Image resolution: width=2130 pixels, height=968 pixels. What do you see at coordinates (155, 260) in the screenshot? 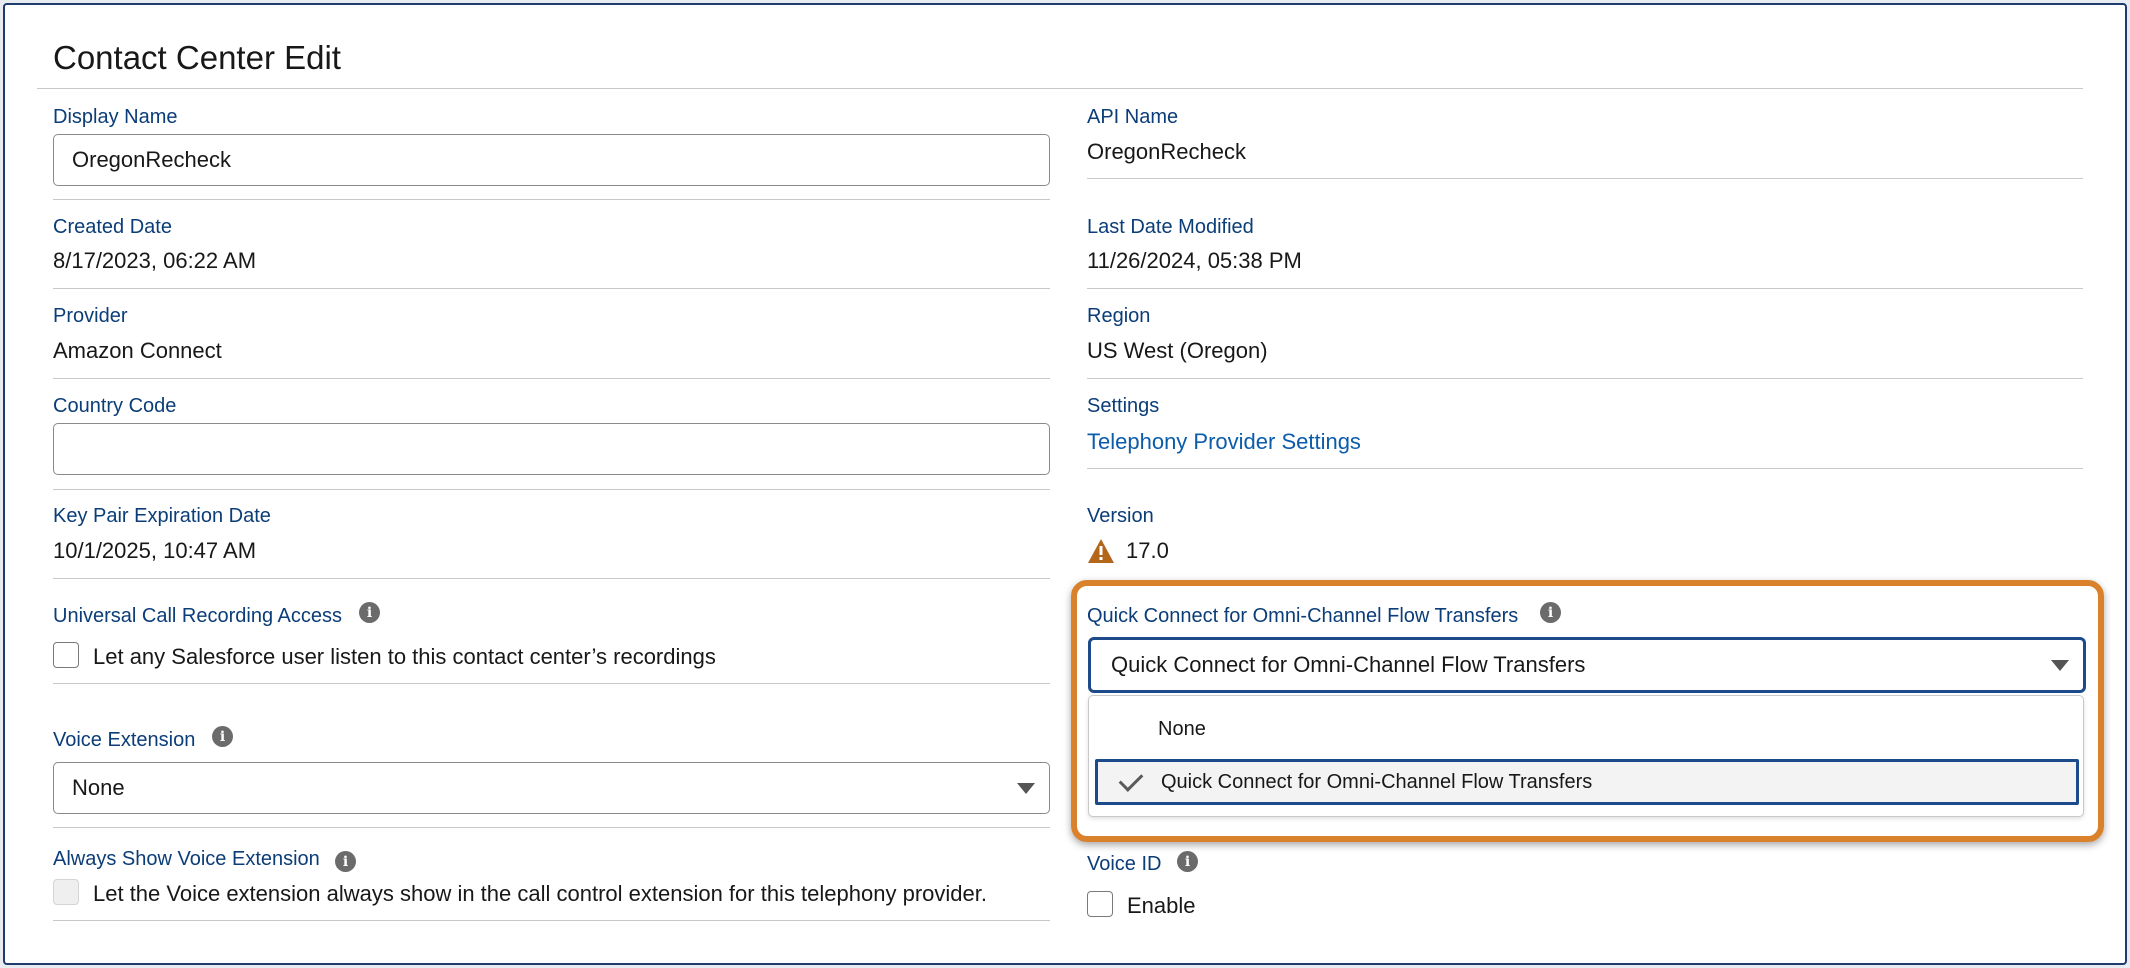
I see `created-date-value: 8/17/2023, 06:22 AM` at bounding box center [155, 260].